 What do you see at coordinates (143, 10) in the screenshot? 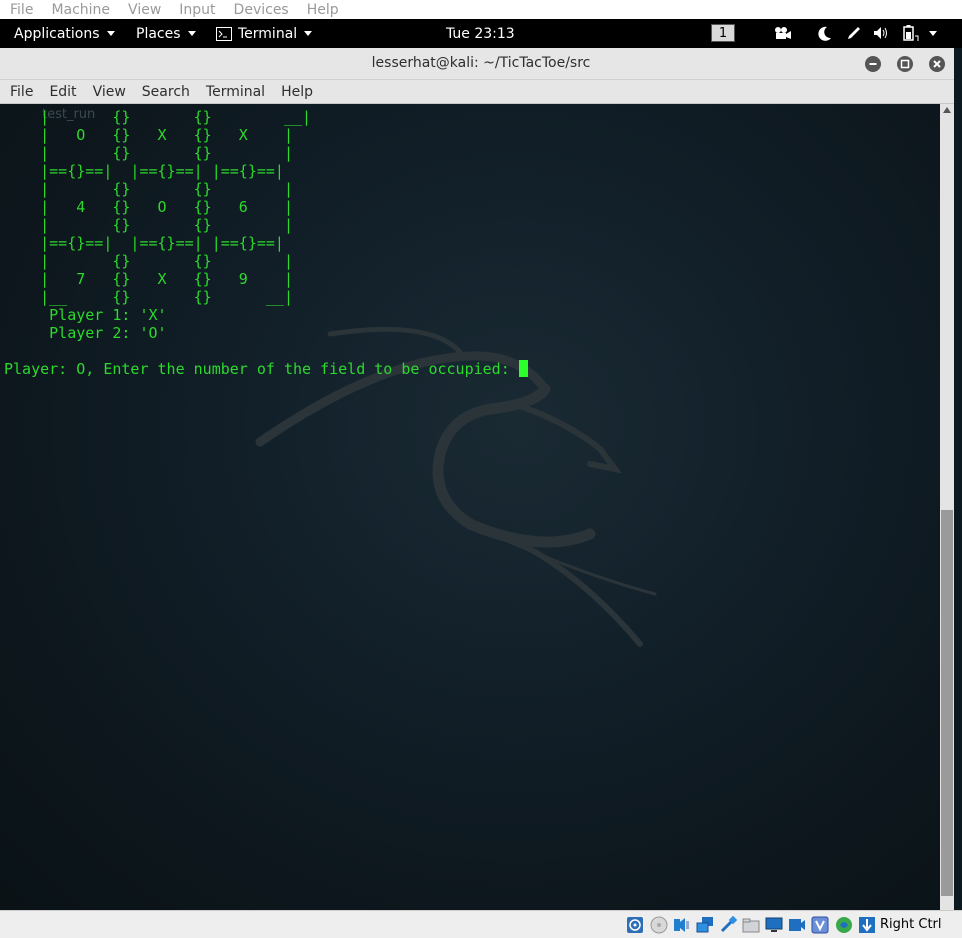
I see `vbox-menu-view: View` at bounding box center [143, 10].